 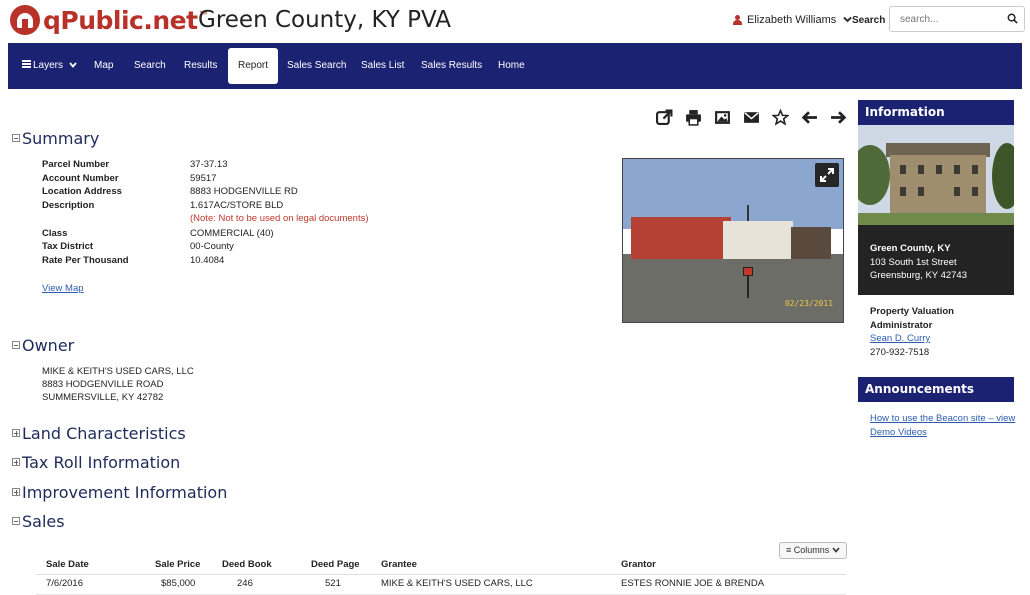 I want to click on nav-report: Report, so click(x=253, y=66).